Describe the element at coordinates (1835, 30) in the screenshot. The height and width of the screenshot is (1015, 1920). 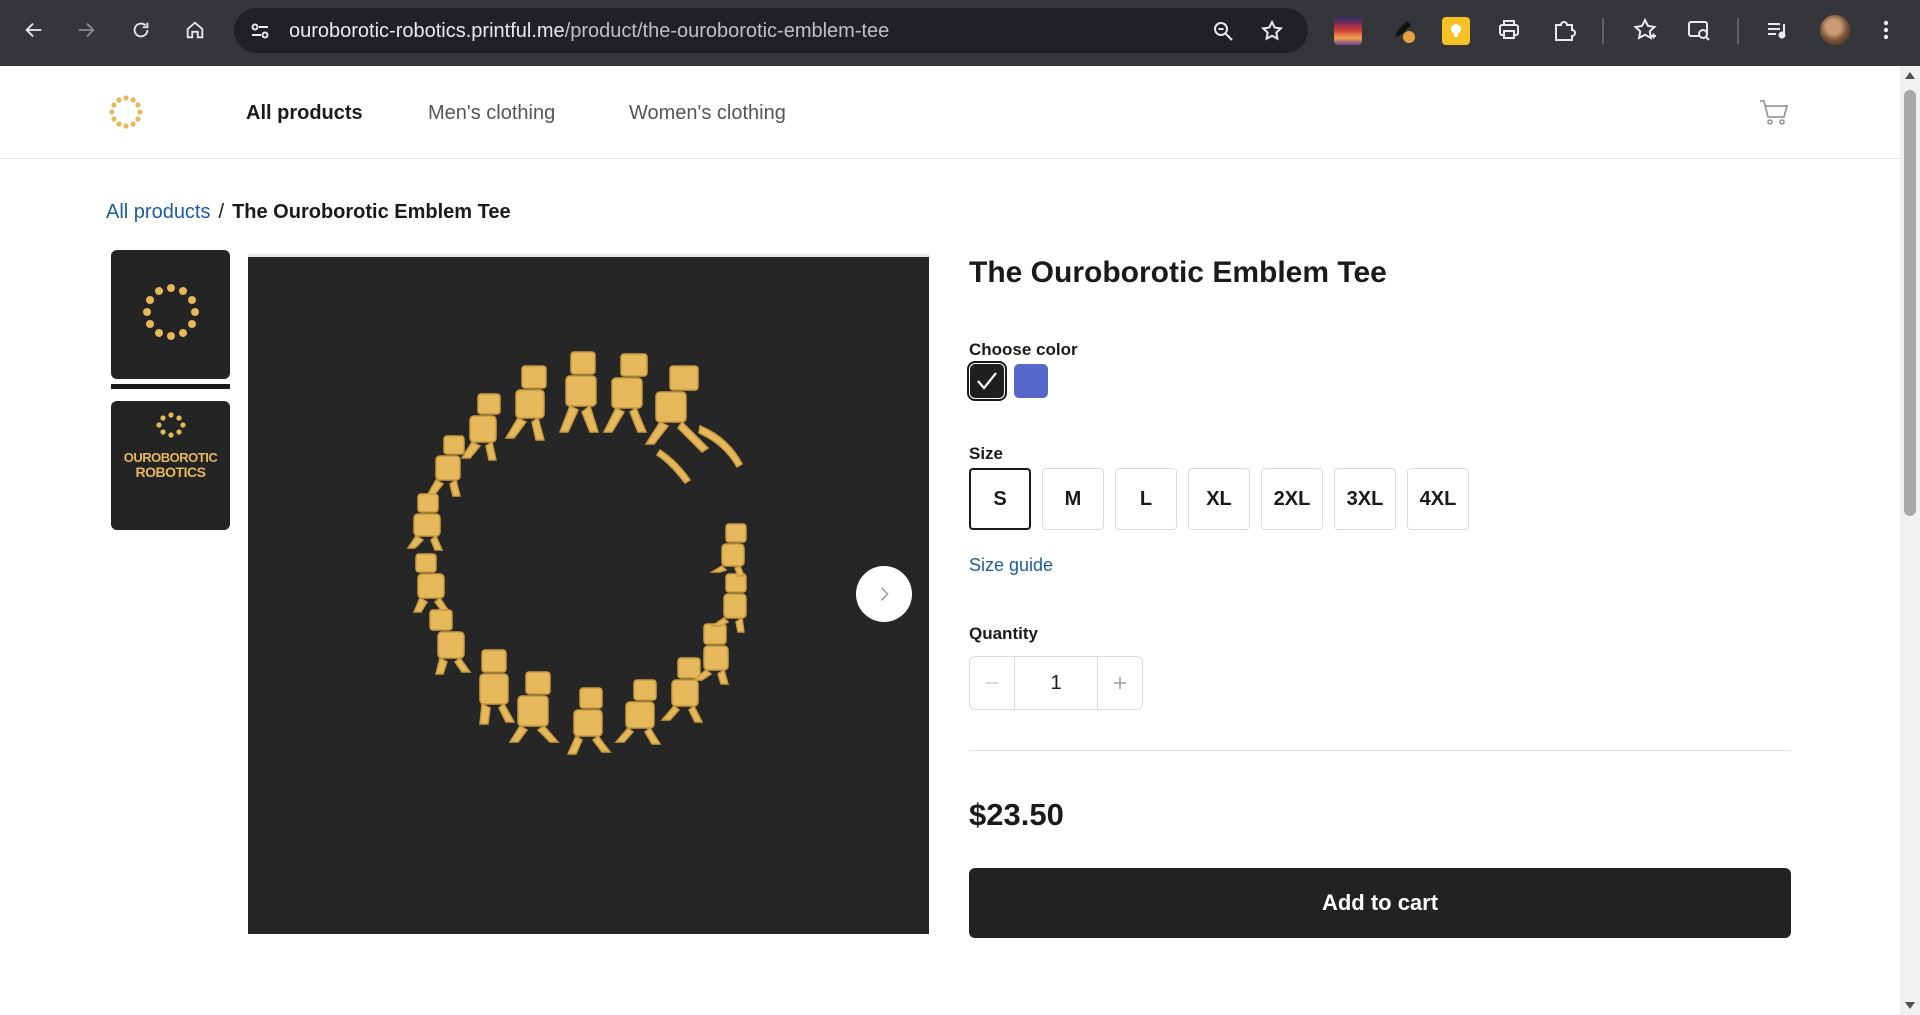
I see `profile-avatar` at that location.